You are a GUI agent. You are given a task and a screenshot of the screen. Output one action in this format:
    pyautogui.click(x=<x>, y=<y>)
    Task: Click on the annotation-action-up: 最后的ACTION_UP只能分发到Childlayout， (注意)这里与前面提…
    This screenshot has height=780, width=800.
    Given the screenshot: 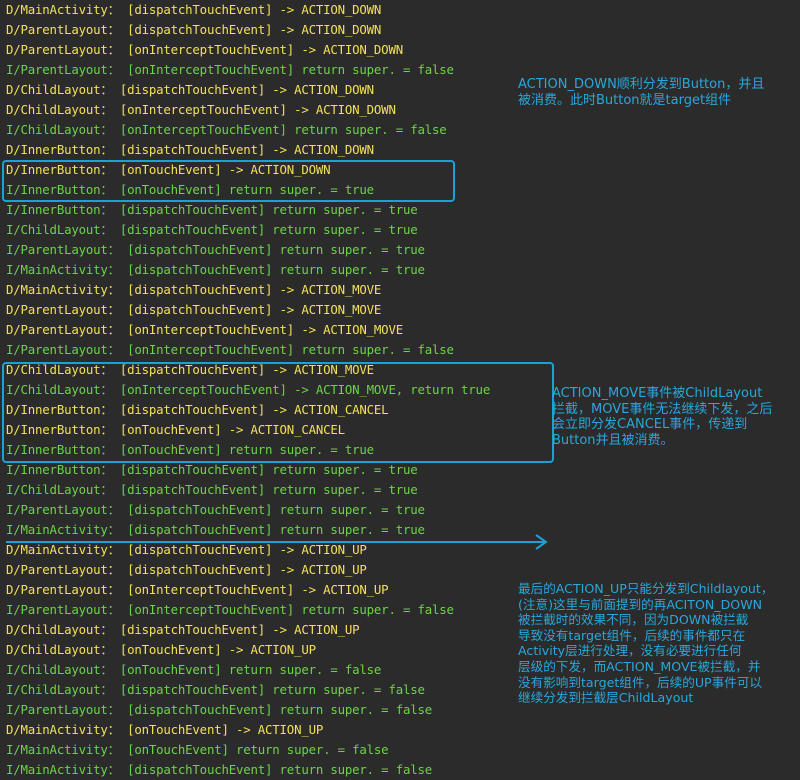 What is the action you would take?
    pyautogui.click(x=646, y=643)
    